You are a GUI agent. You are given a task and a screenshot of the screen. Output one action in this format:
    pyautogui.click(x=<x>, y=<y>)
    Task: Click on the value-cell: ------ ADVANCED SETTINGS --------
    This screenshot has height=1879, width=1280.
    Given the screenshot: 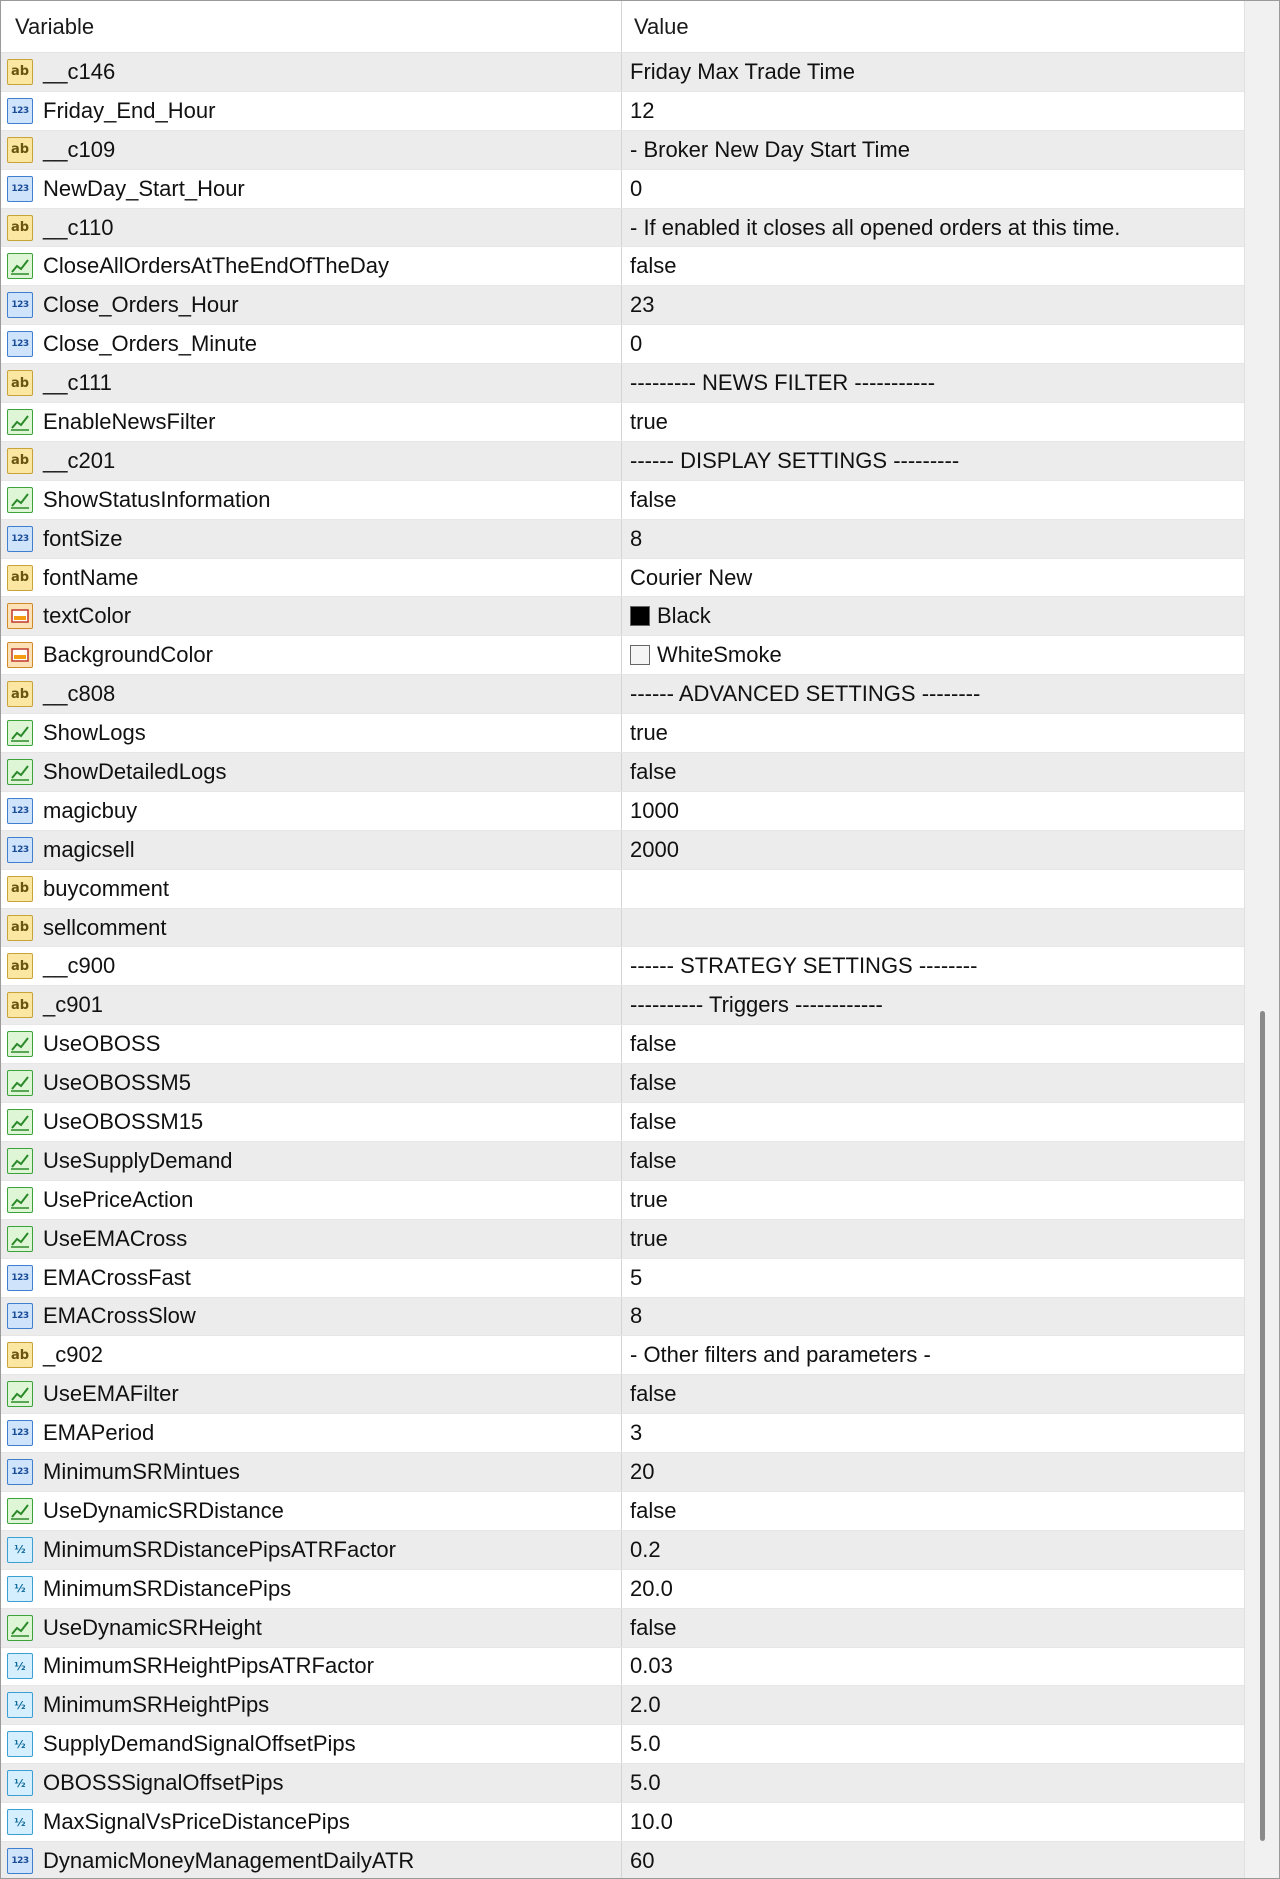 What is the action you would take?
    pyautogui.click(x=933, y=694)
    